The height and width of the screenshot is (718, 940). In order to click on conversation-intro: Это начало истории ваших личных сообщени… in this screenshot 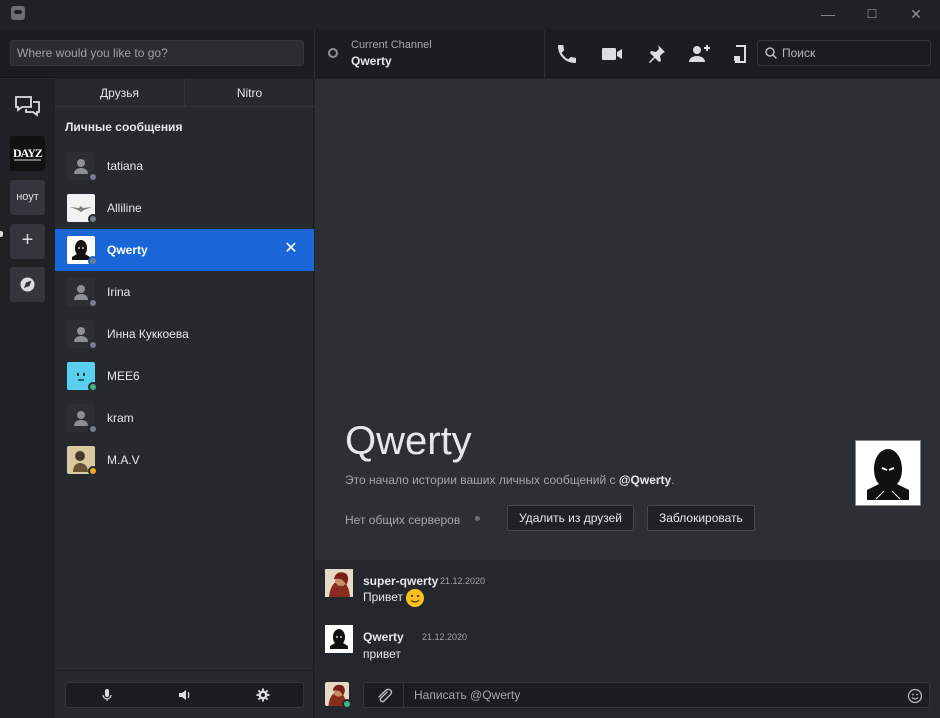, I will do `click(510, 480)`.